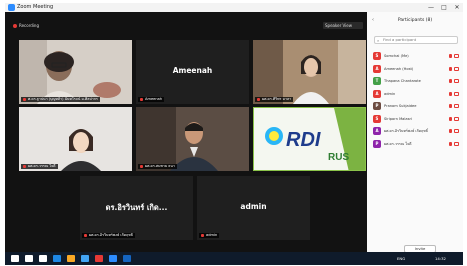 This screenshot has height=266, width=467. I want to click on zoom-app-icon, so click(11, 7).